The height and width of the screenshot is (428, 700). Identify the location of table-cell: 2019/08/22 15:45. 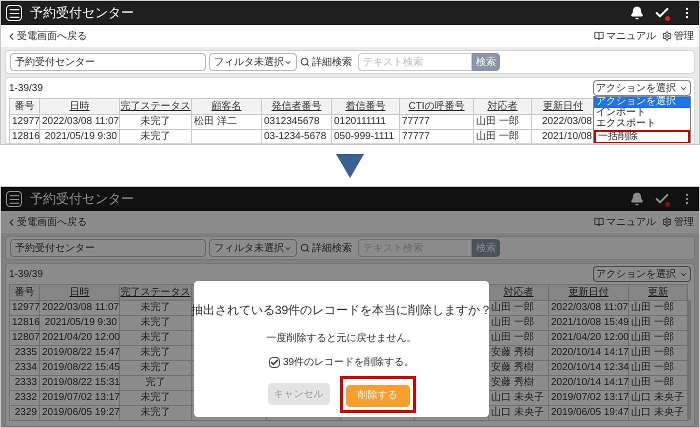
(80, 368).